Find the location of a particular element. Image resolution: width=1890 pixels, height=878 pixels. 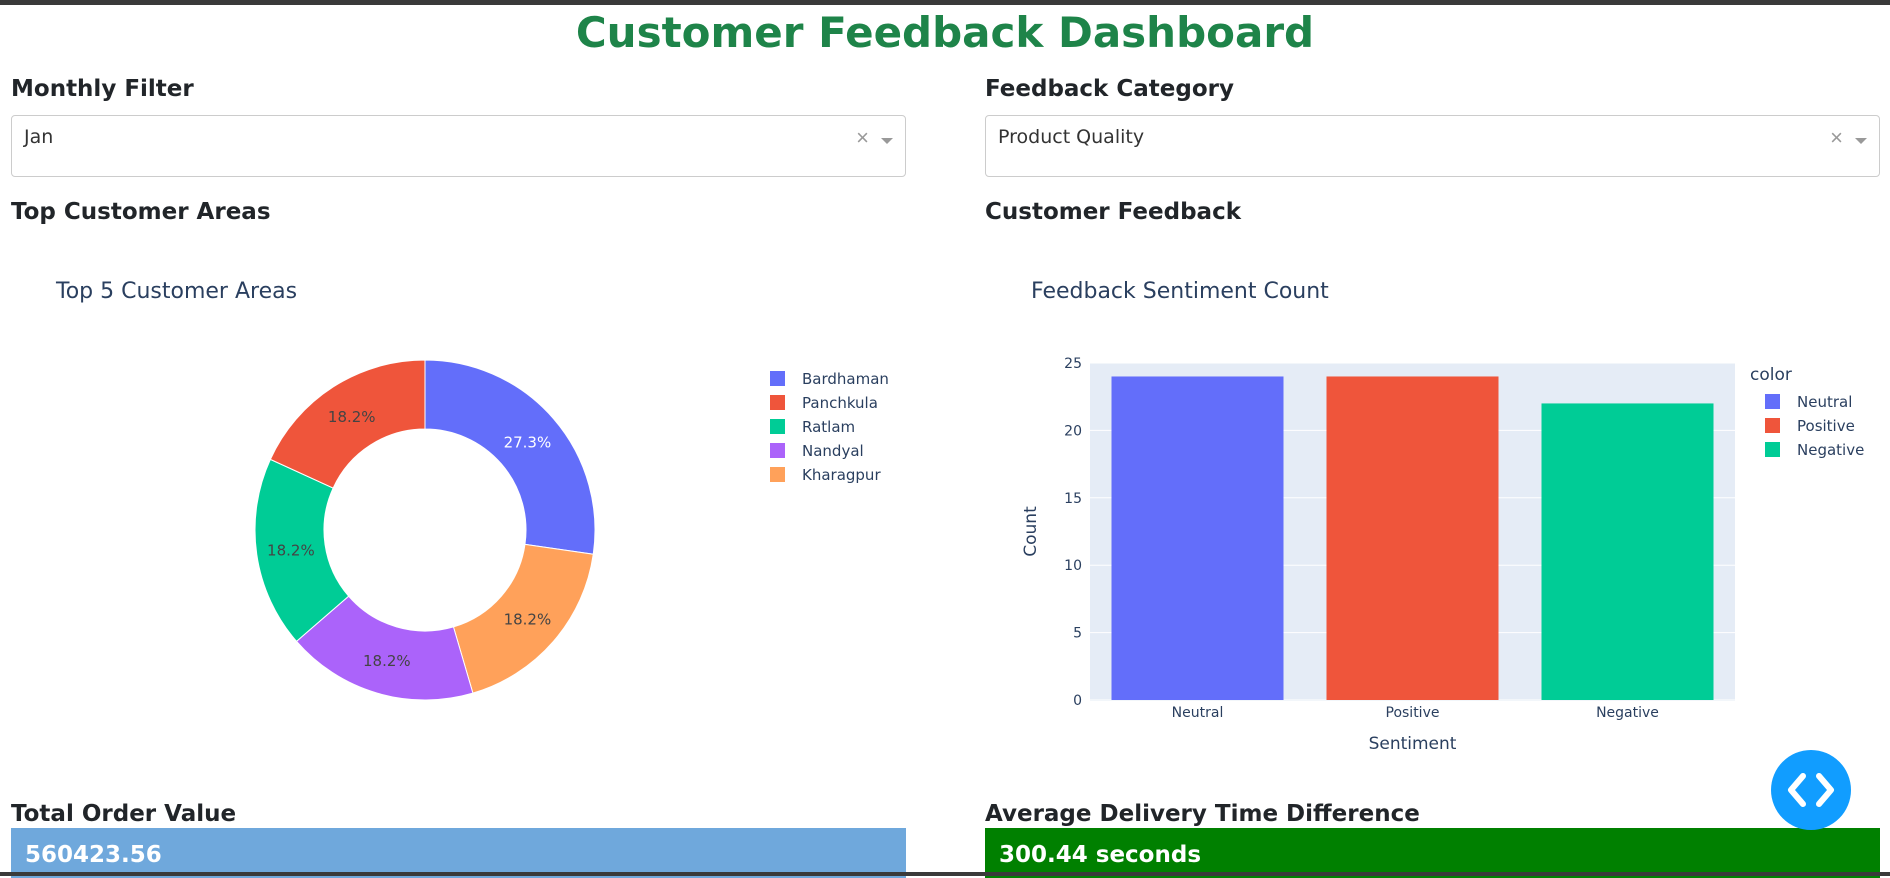

legend-item-positive: Positive is located at coordinates (1826, 426).